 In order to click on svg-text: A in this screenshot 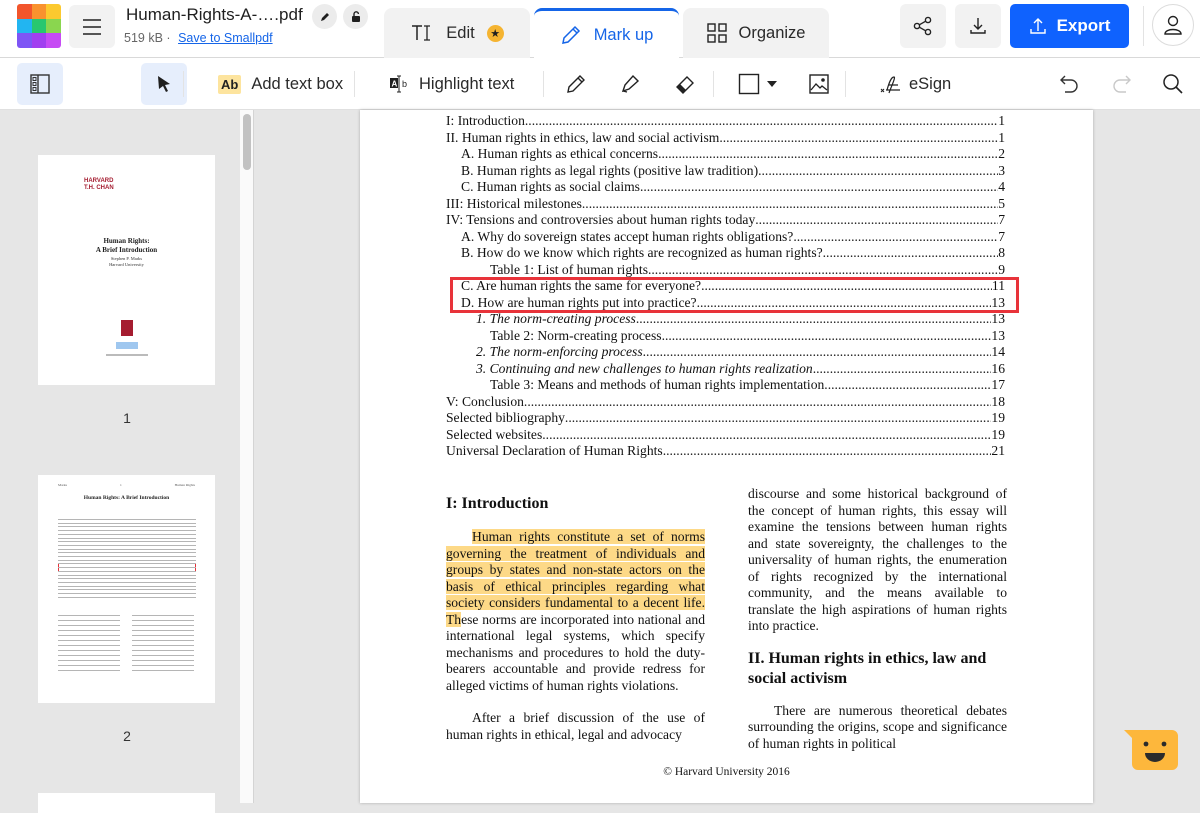, I will do `click(395, 84)`.